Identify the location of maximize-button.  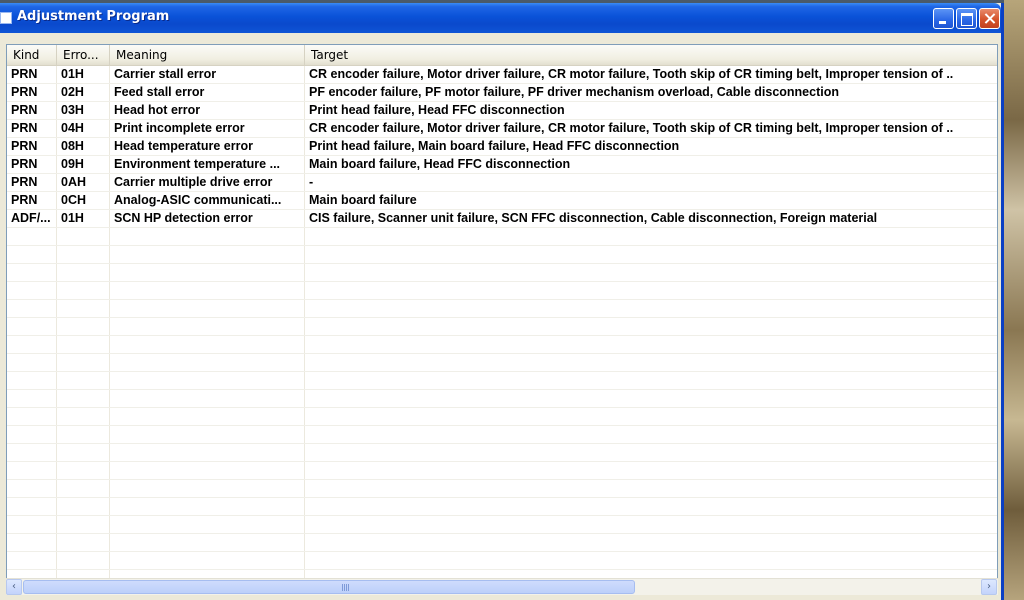
(966, 18).